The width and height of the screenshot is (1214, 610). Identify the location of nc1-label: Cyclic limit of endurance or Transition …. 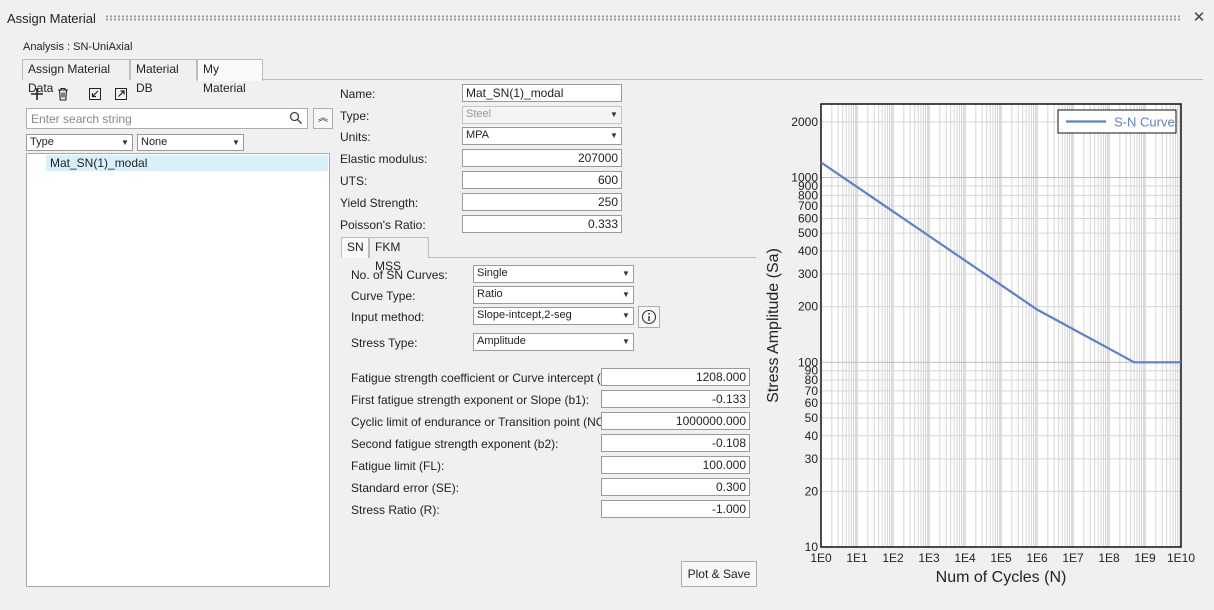
(485, 422).